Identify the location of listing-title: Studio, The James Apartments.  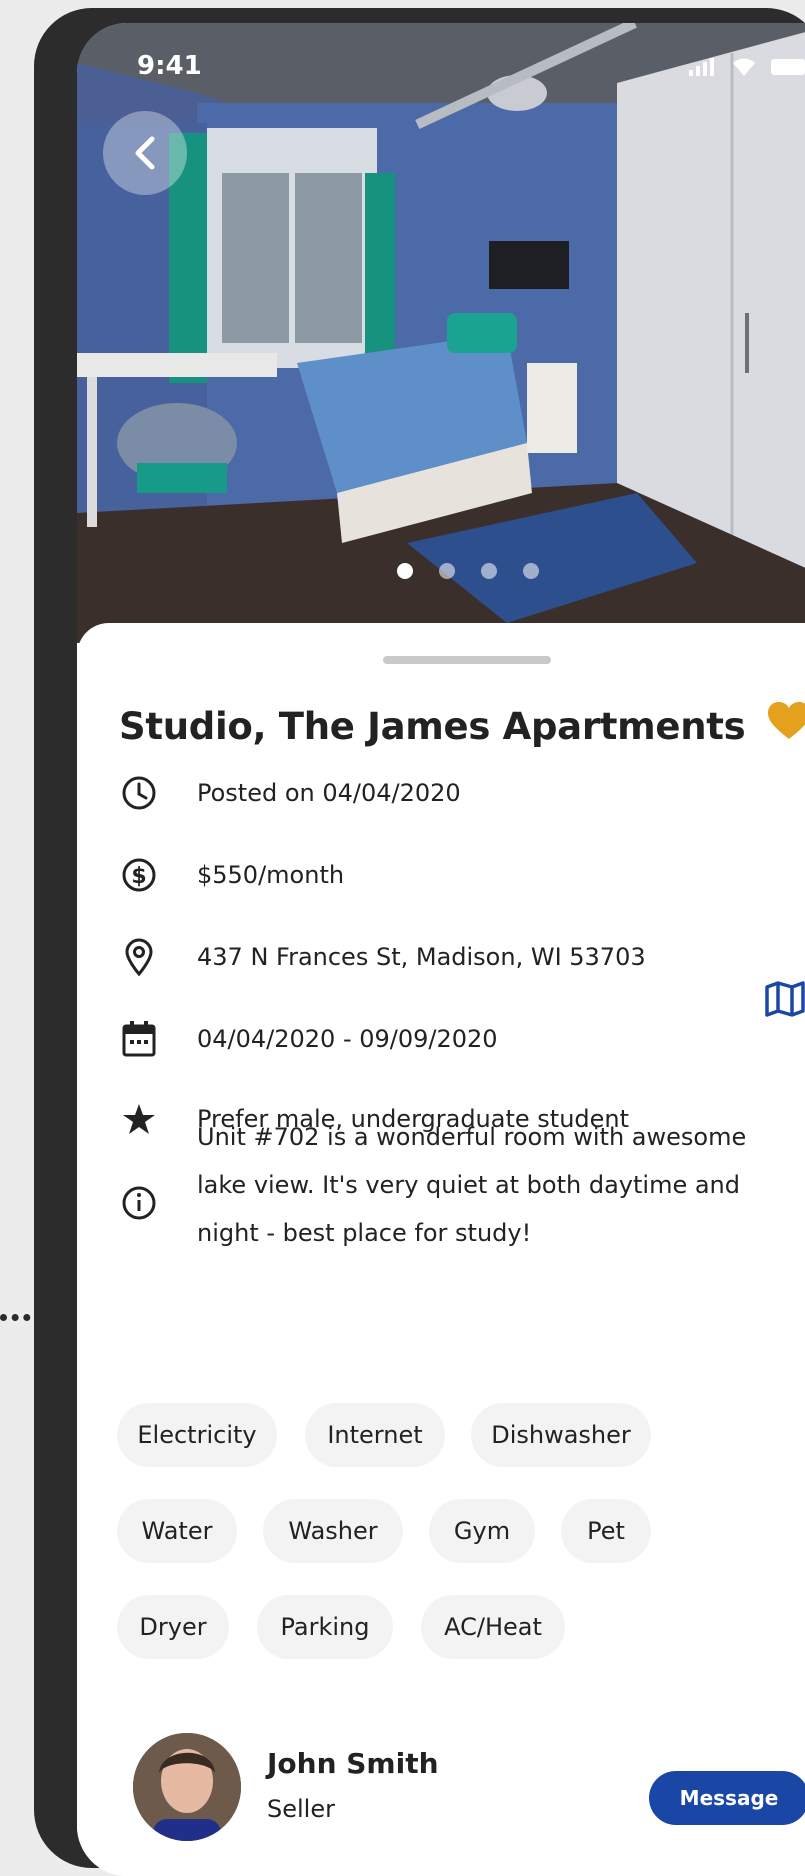
(432, 726).